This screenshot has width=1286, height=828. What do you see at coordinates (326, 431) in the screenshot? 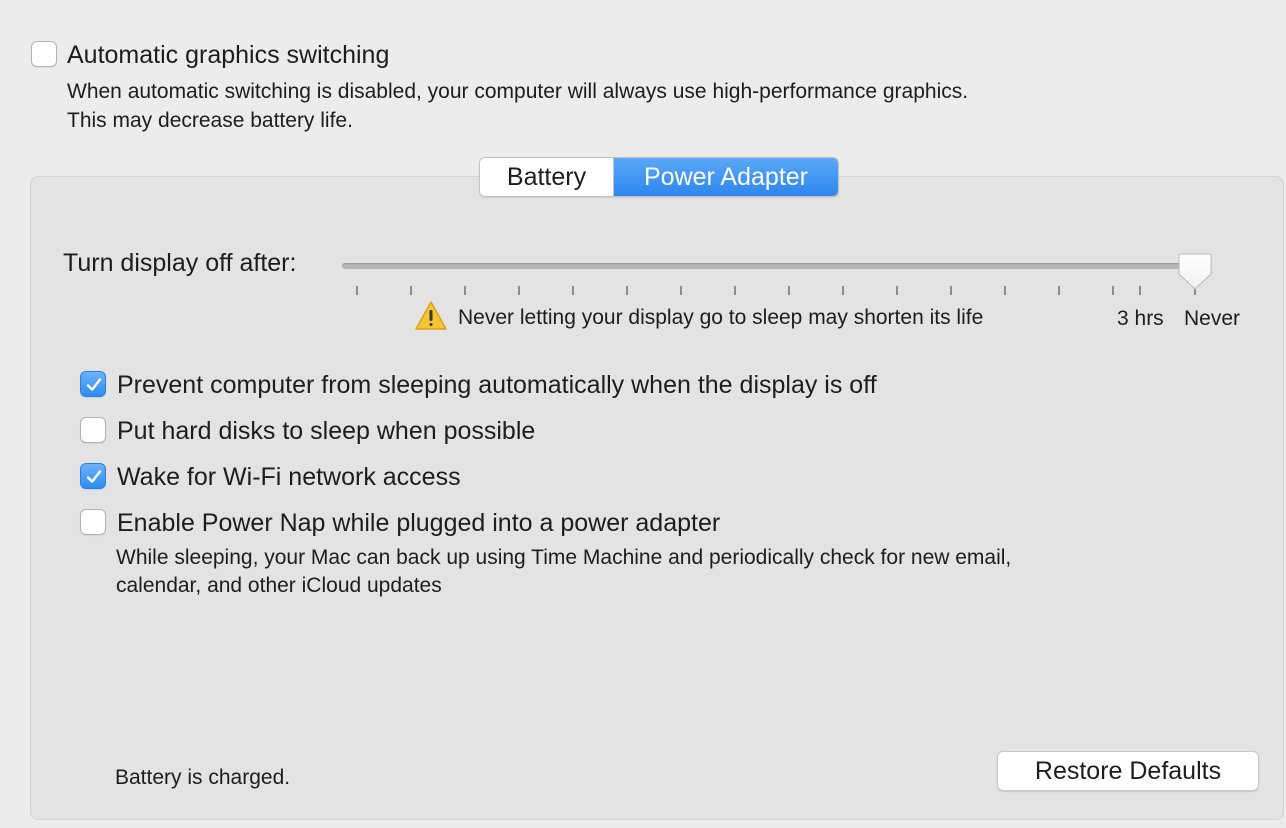
I see `hard-disks-sleep-label: Put hard disks to sleep when possible` at bounding box center [326, 431].